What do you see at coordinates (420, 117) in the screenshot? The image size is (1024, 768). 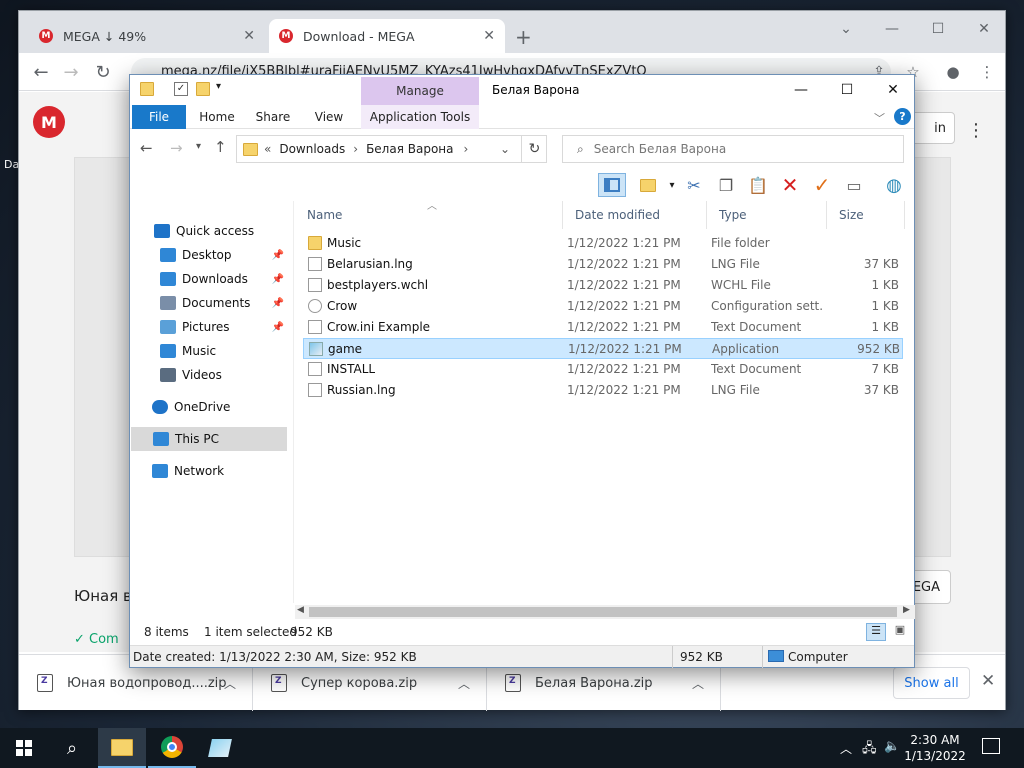 I see `tab-application-tools: Application Tools` at bounding box center [420, 117].